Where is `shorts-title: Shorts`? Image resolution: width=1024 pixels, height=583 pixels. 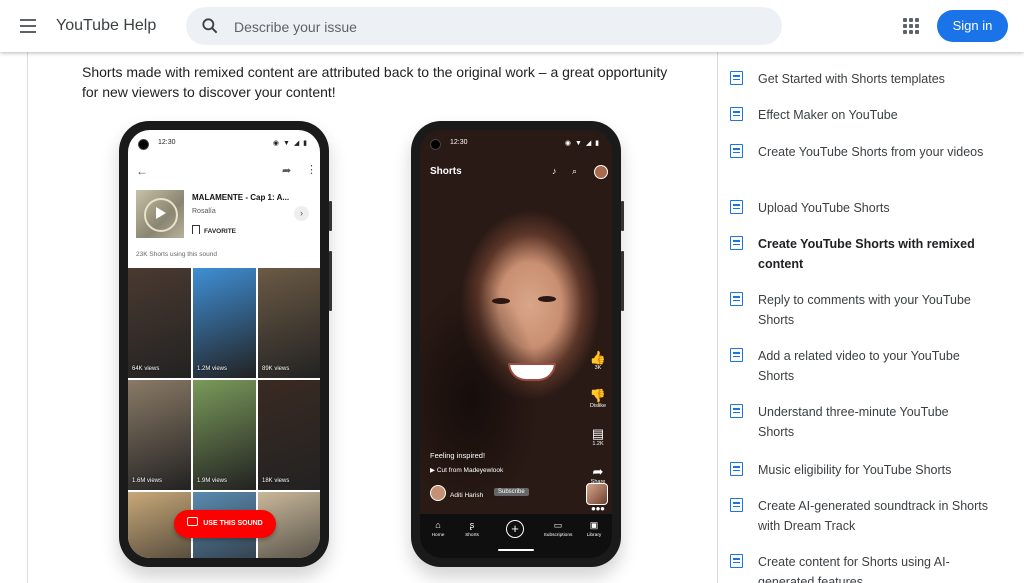
shorts-title: Shorts is located at coordinates (446, 171).